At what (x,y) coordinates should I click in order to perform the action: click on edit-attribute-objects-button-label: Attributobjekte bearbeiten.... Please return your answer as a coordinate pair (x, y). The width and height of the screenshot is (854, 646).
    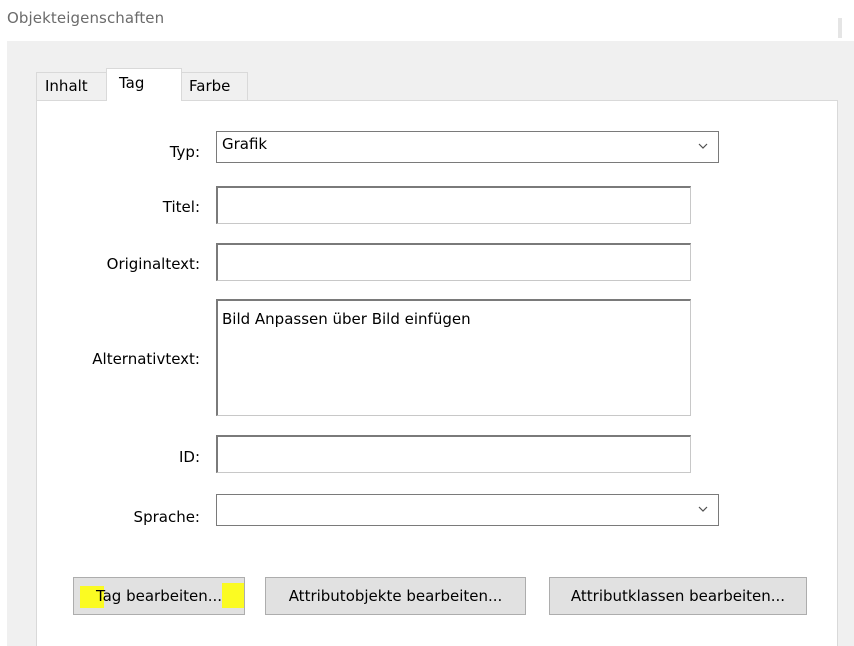
    Looking at the image, I should click on (395, 596).